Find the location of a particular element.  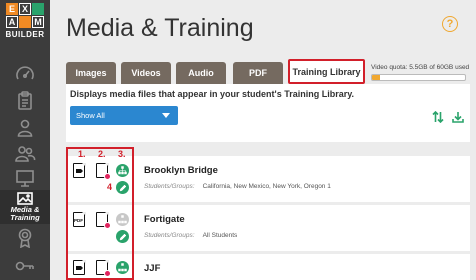

groups-value: All Students is located at coordinates (220, 235).